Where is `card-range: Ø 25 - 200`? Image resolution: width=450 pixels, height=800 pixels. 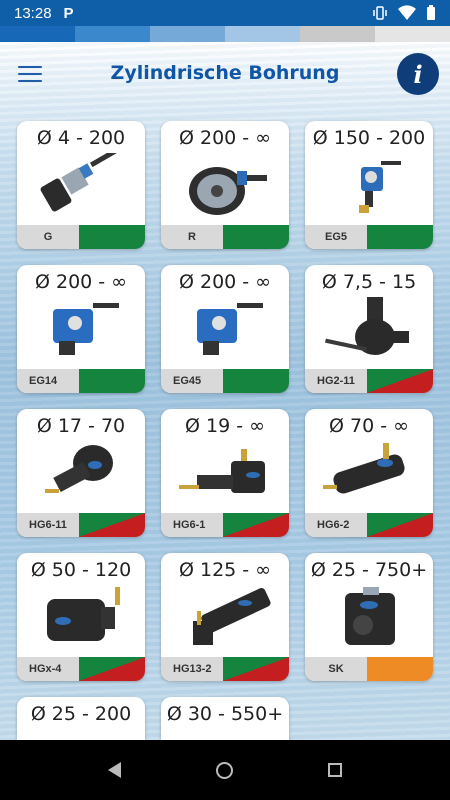 card-range: Ø 25 - 200 is located at coordinates (81, 714).